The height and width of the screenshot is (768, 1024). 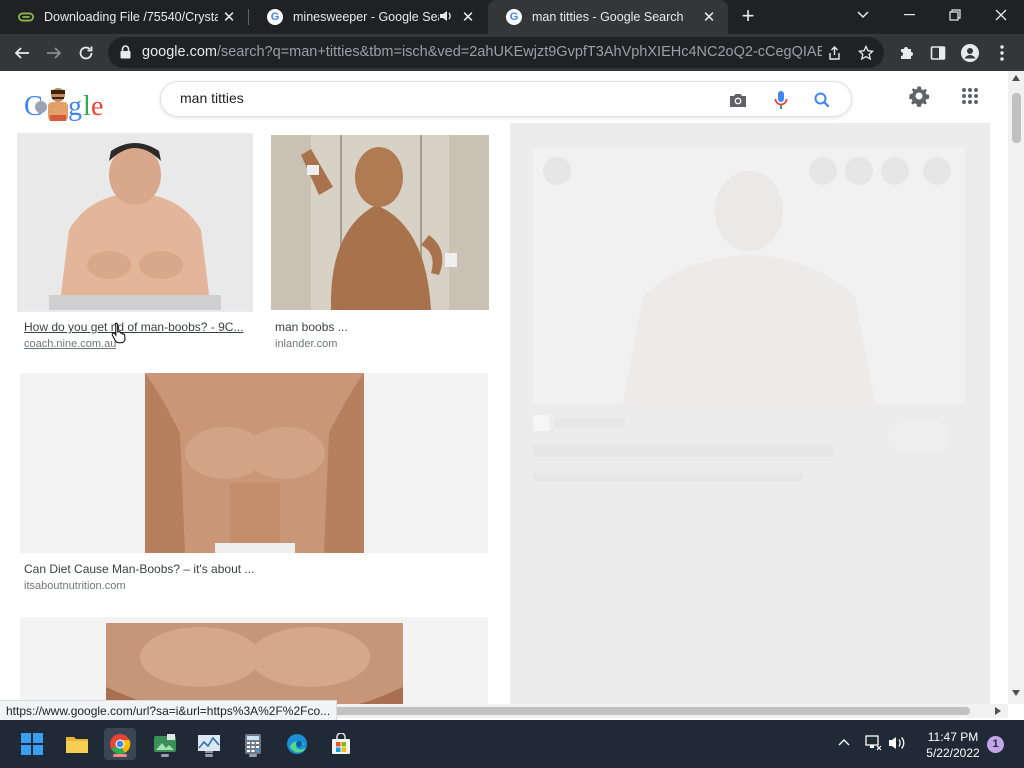 I want to click on preview-favicon-placeholder, so click(x=541, y=423).